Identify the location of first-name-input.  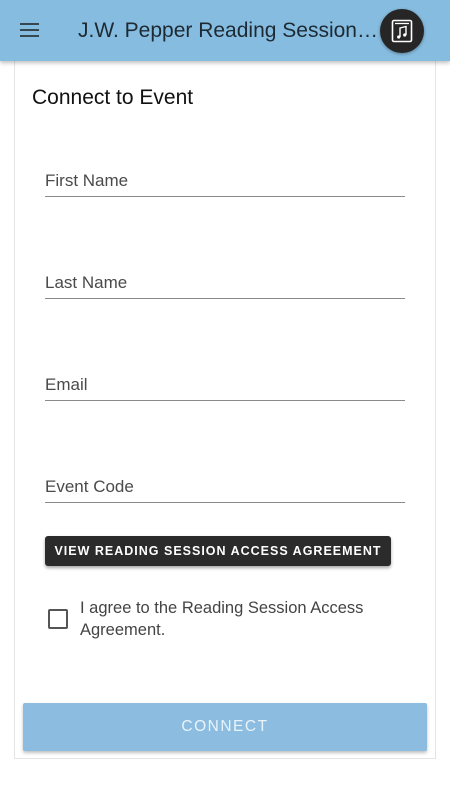
(225, 181).